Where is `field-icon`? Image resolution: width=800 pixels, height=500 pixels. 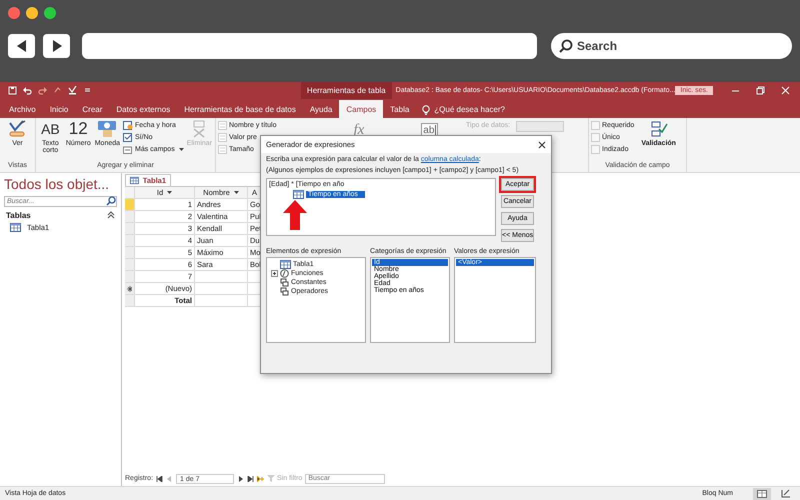 field-icon is located at coordinates (298, 194).